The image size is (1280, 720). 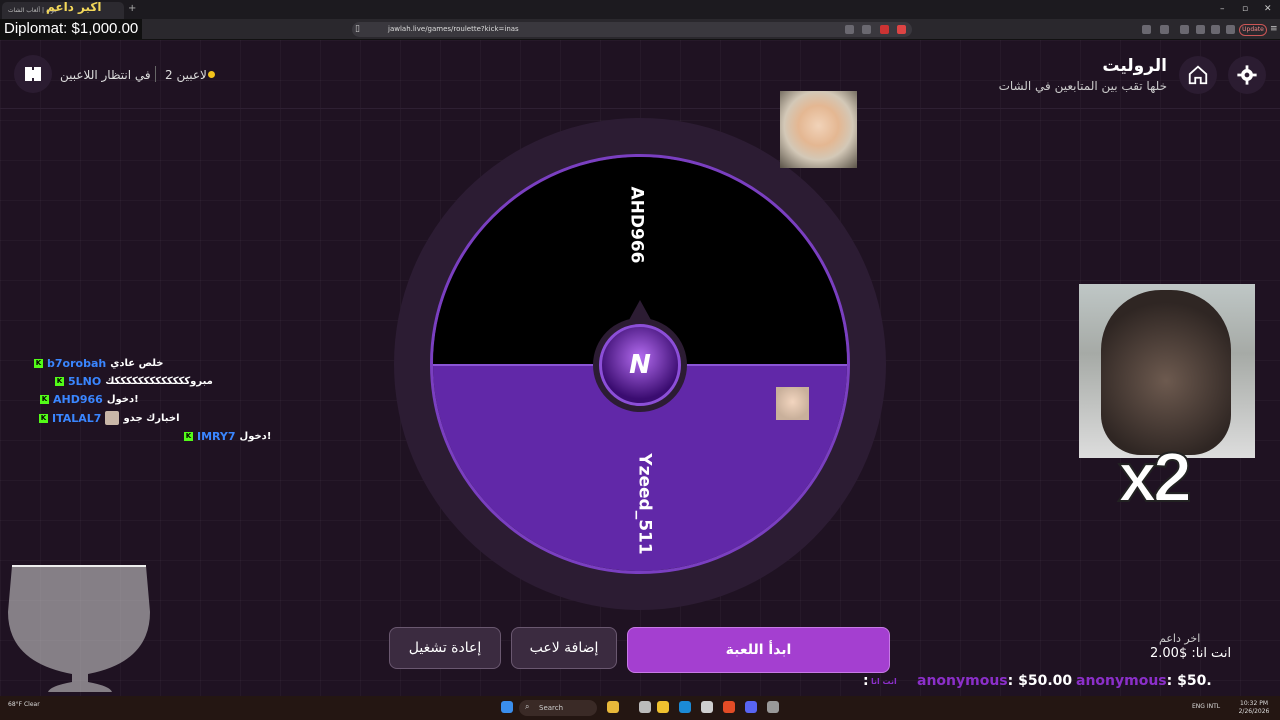 I want to click on chat-username: IMRY7, so click(x=216, y=436).